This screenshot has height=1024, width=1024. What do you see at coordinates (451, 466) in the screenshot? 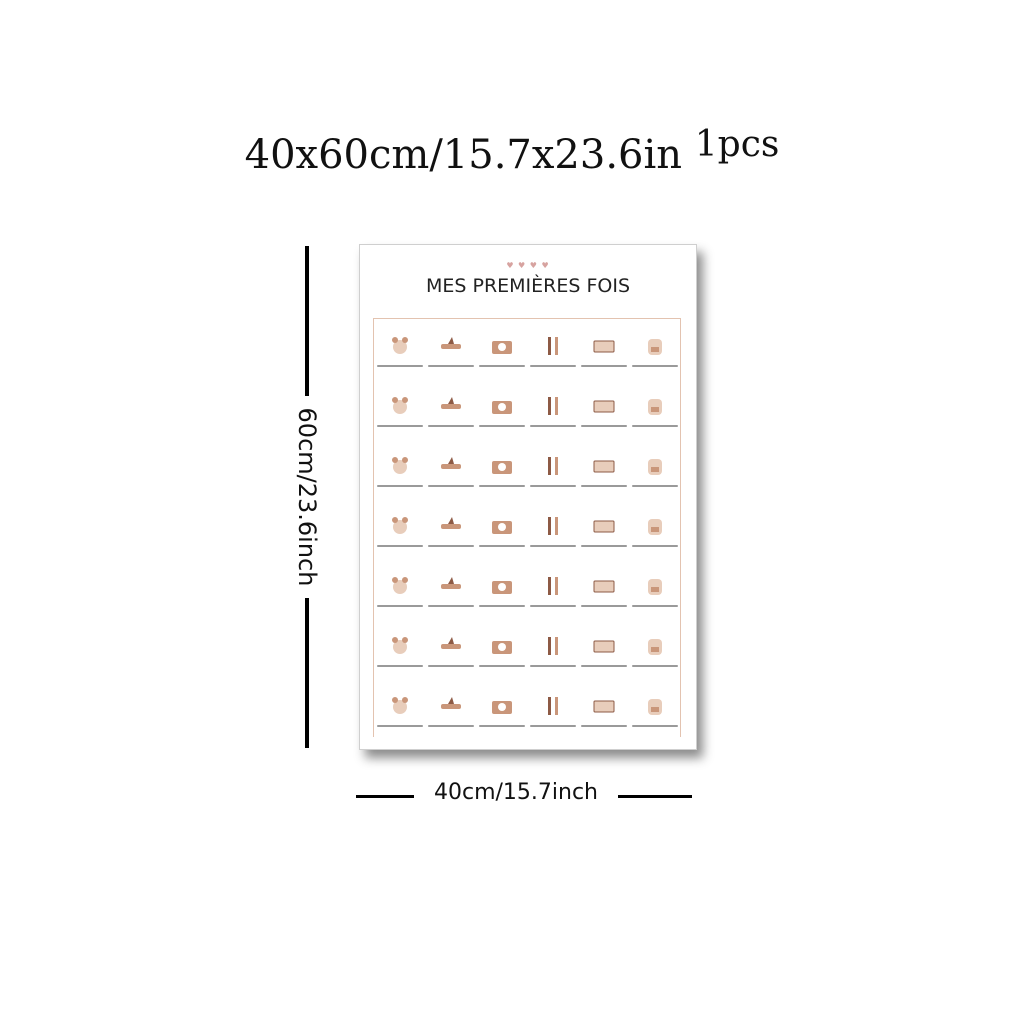
I see `bicycle-icon` at bounding box center [451, 466].